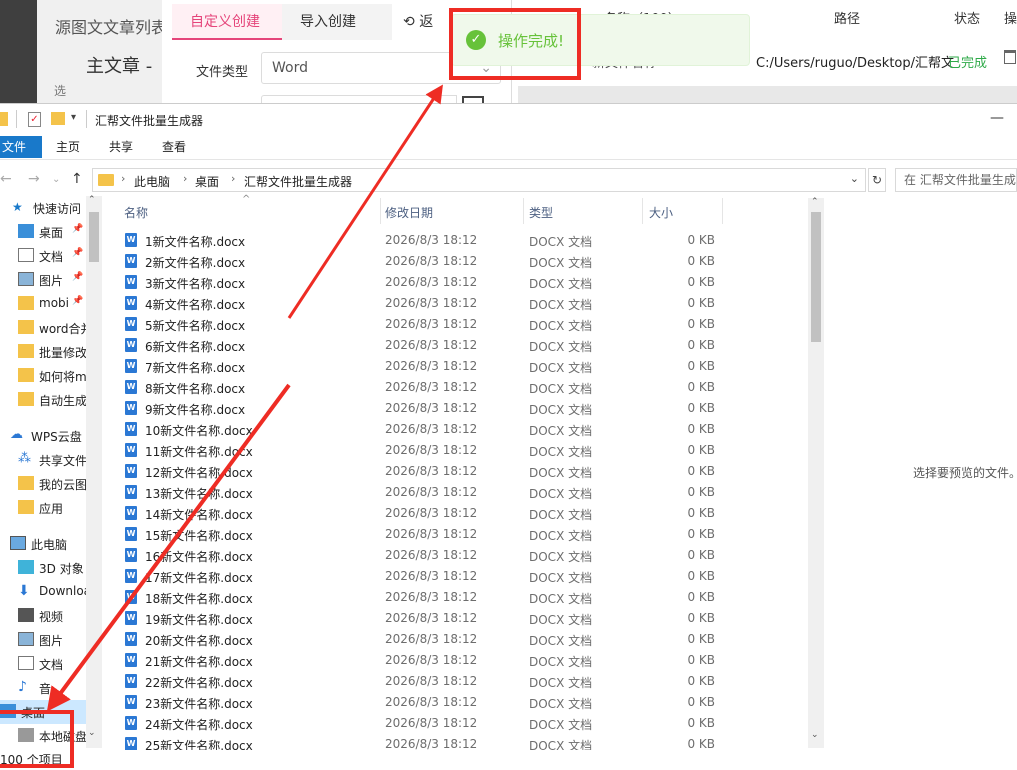 This screenshot has height=770, width=1017. What do you see at coordinates (168, 547) in the screenshot?
I see `annotation-arrow-down` at bounding box center [168, 547].